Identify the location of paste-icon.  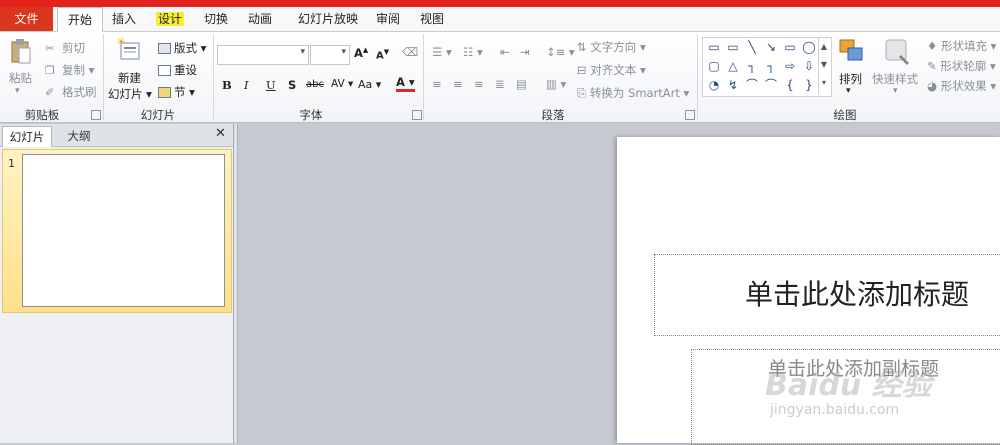
(21, 53).